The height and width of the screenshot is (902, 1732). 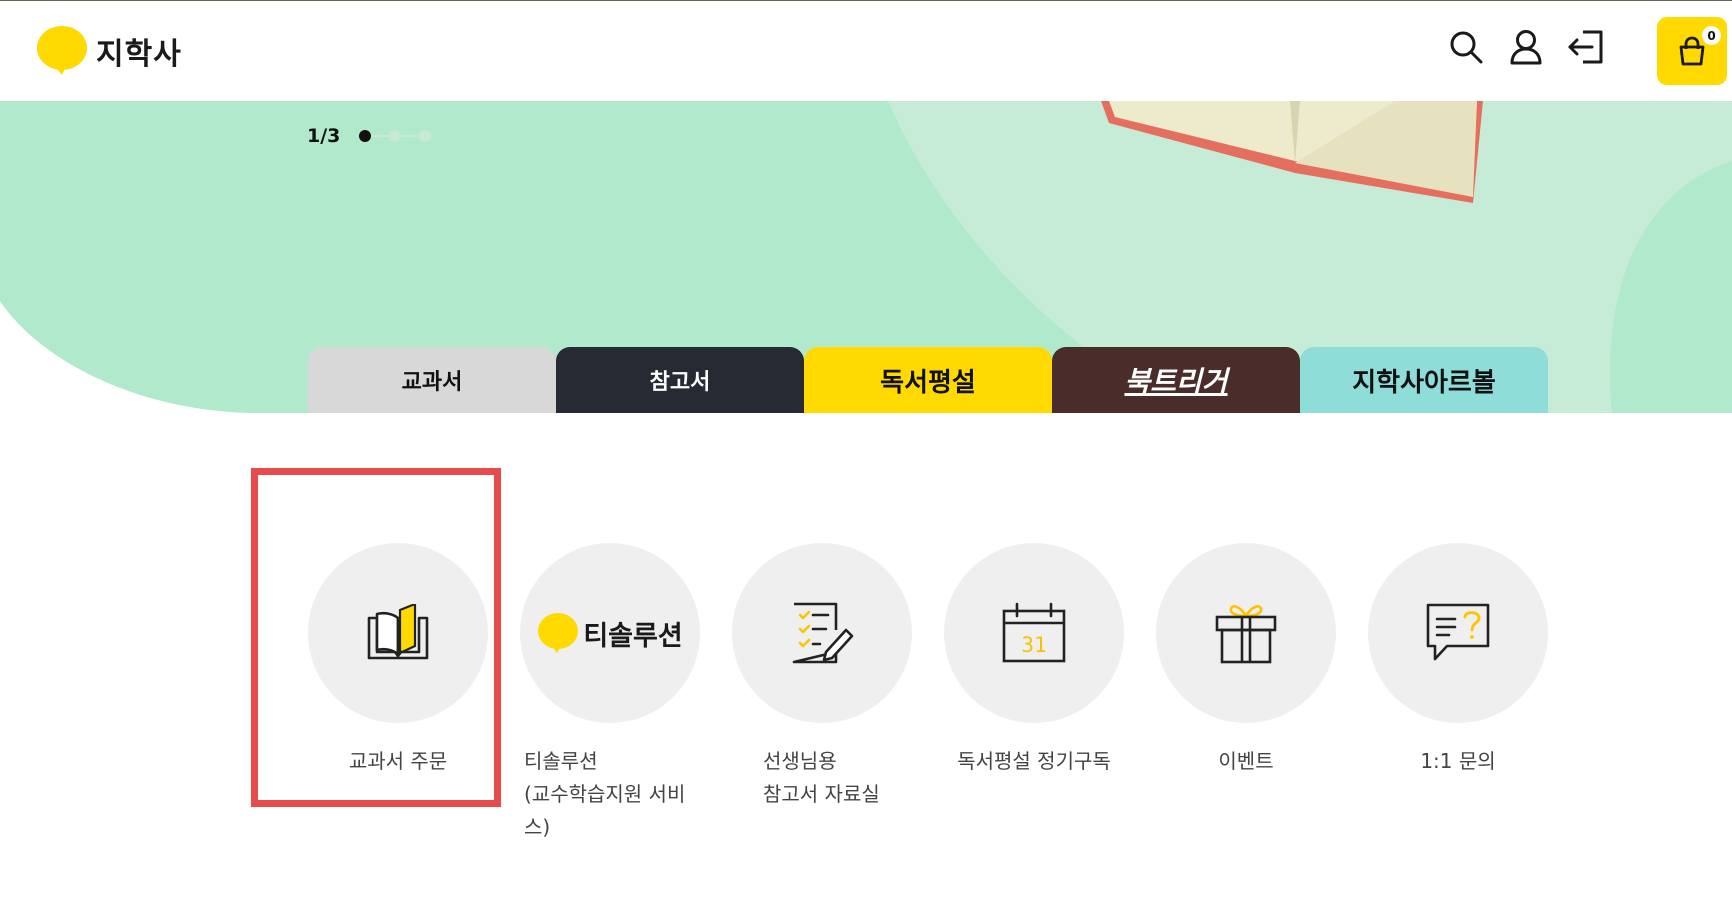 I want to click on quick-menu-textbook-order: 교과서 주문, so click(x=398, y=660).